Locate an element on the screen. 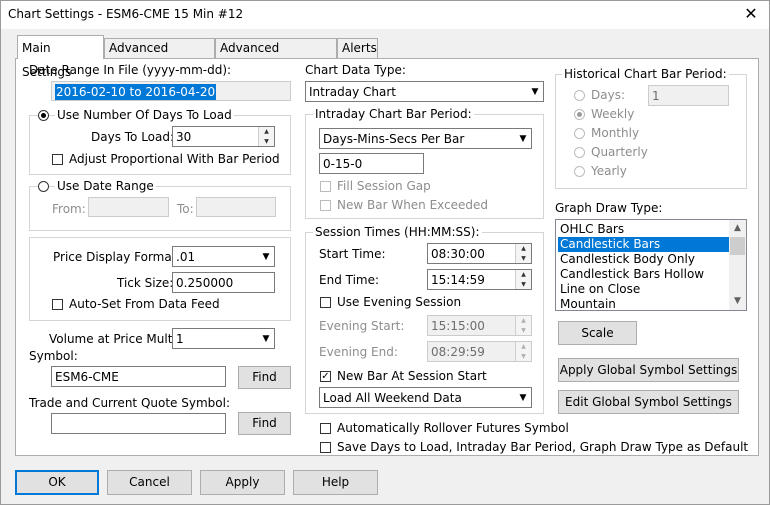 This screenshot has height=505, width=770. save-defaults-checkbox is located at coordinates (325, 447).